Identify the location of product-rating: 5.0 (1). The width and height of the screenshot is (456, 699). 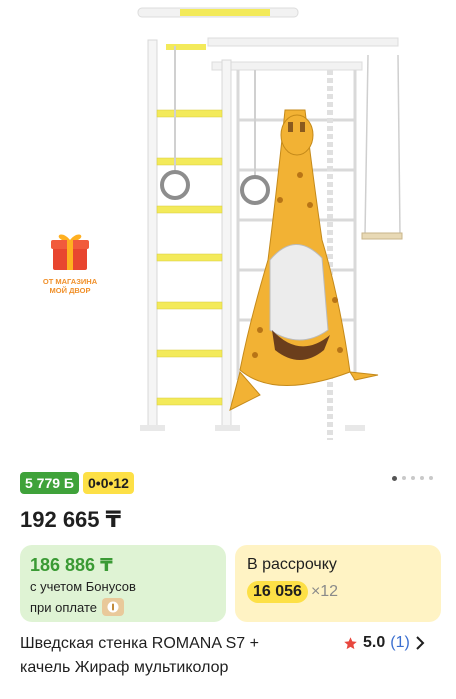
(384, 643).